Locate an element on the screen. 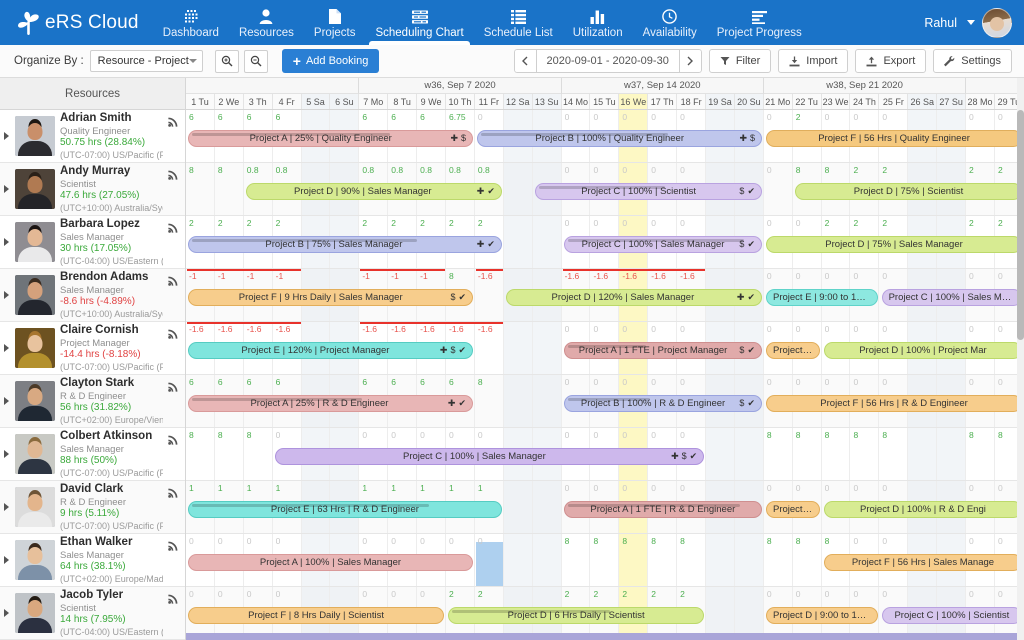  day-header-cell: 5 Sa is located at coordinates (316, 101).